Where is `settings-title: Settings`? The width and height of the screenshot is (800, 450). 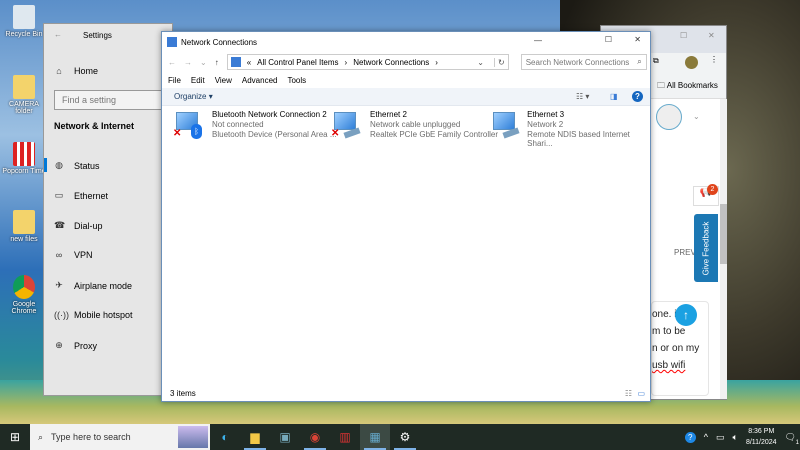
settings-title: Settings is located at coordinates (97, 35).